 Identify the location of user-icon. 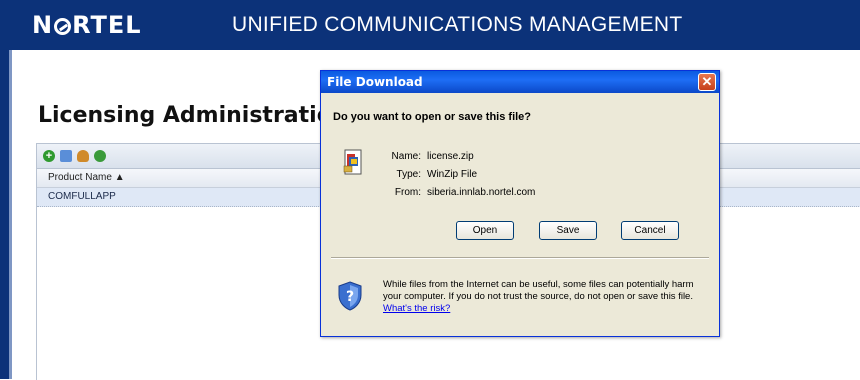
(83, 156).